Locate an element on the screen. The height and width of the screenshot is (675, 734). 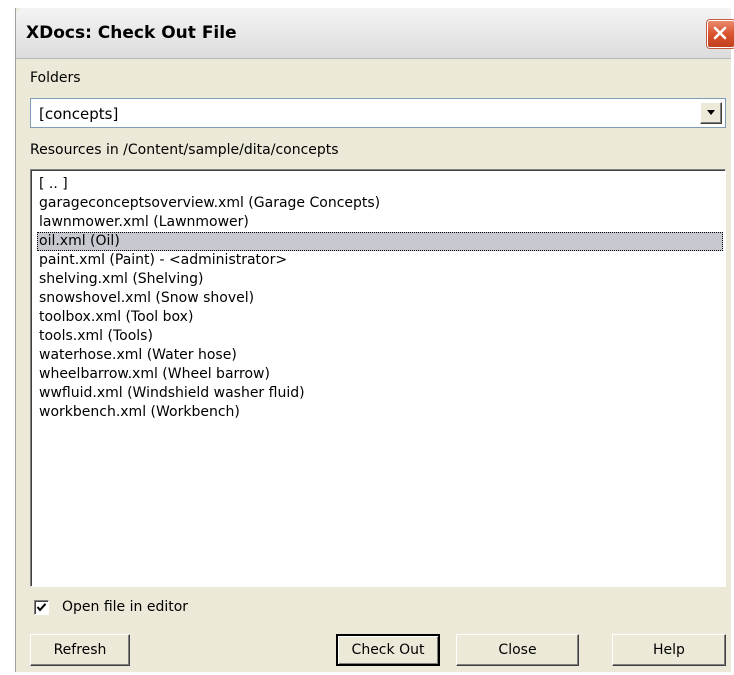
check-out-button: Check Out is located at coordinates (388, 650).